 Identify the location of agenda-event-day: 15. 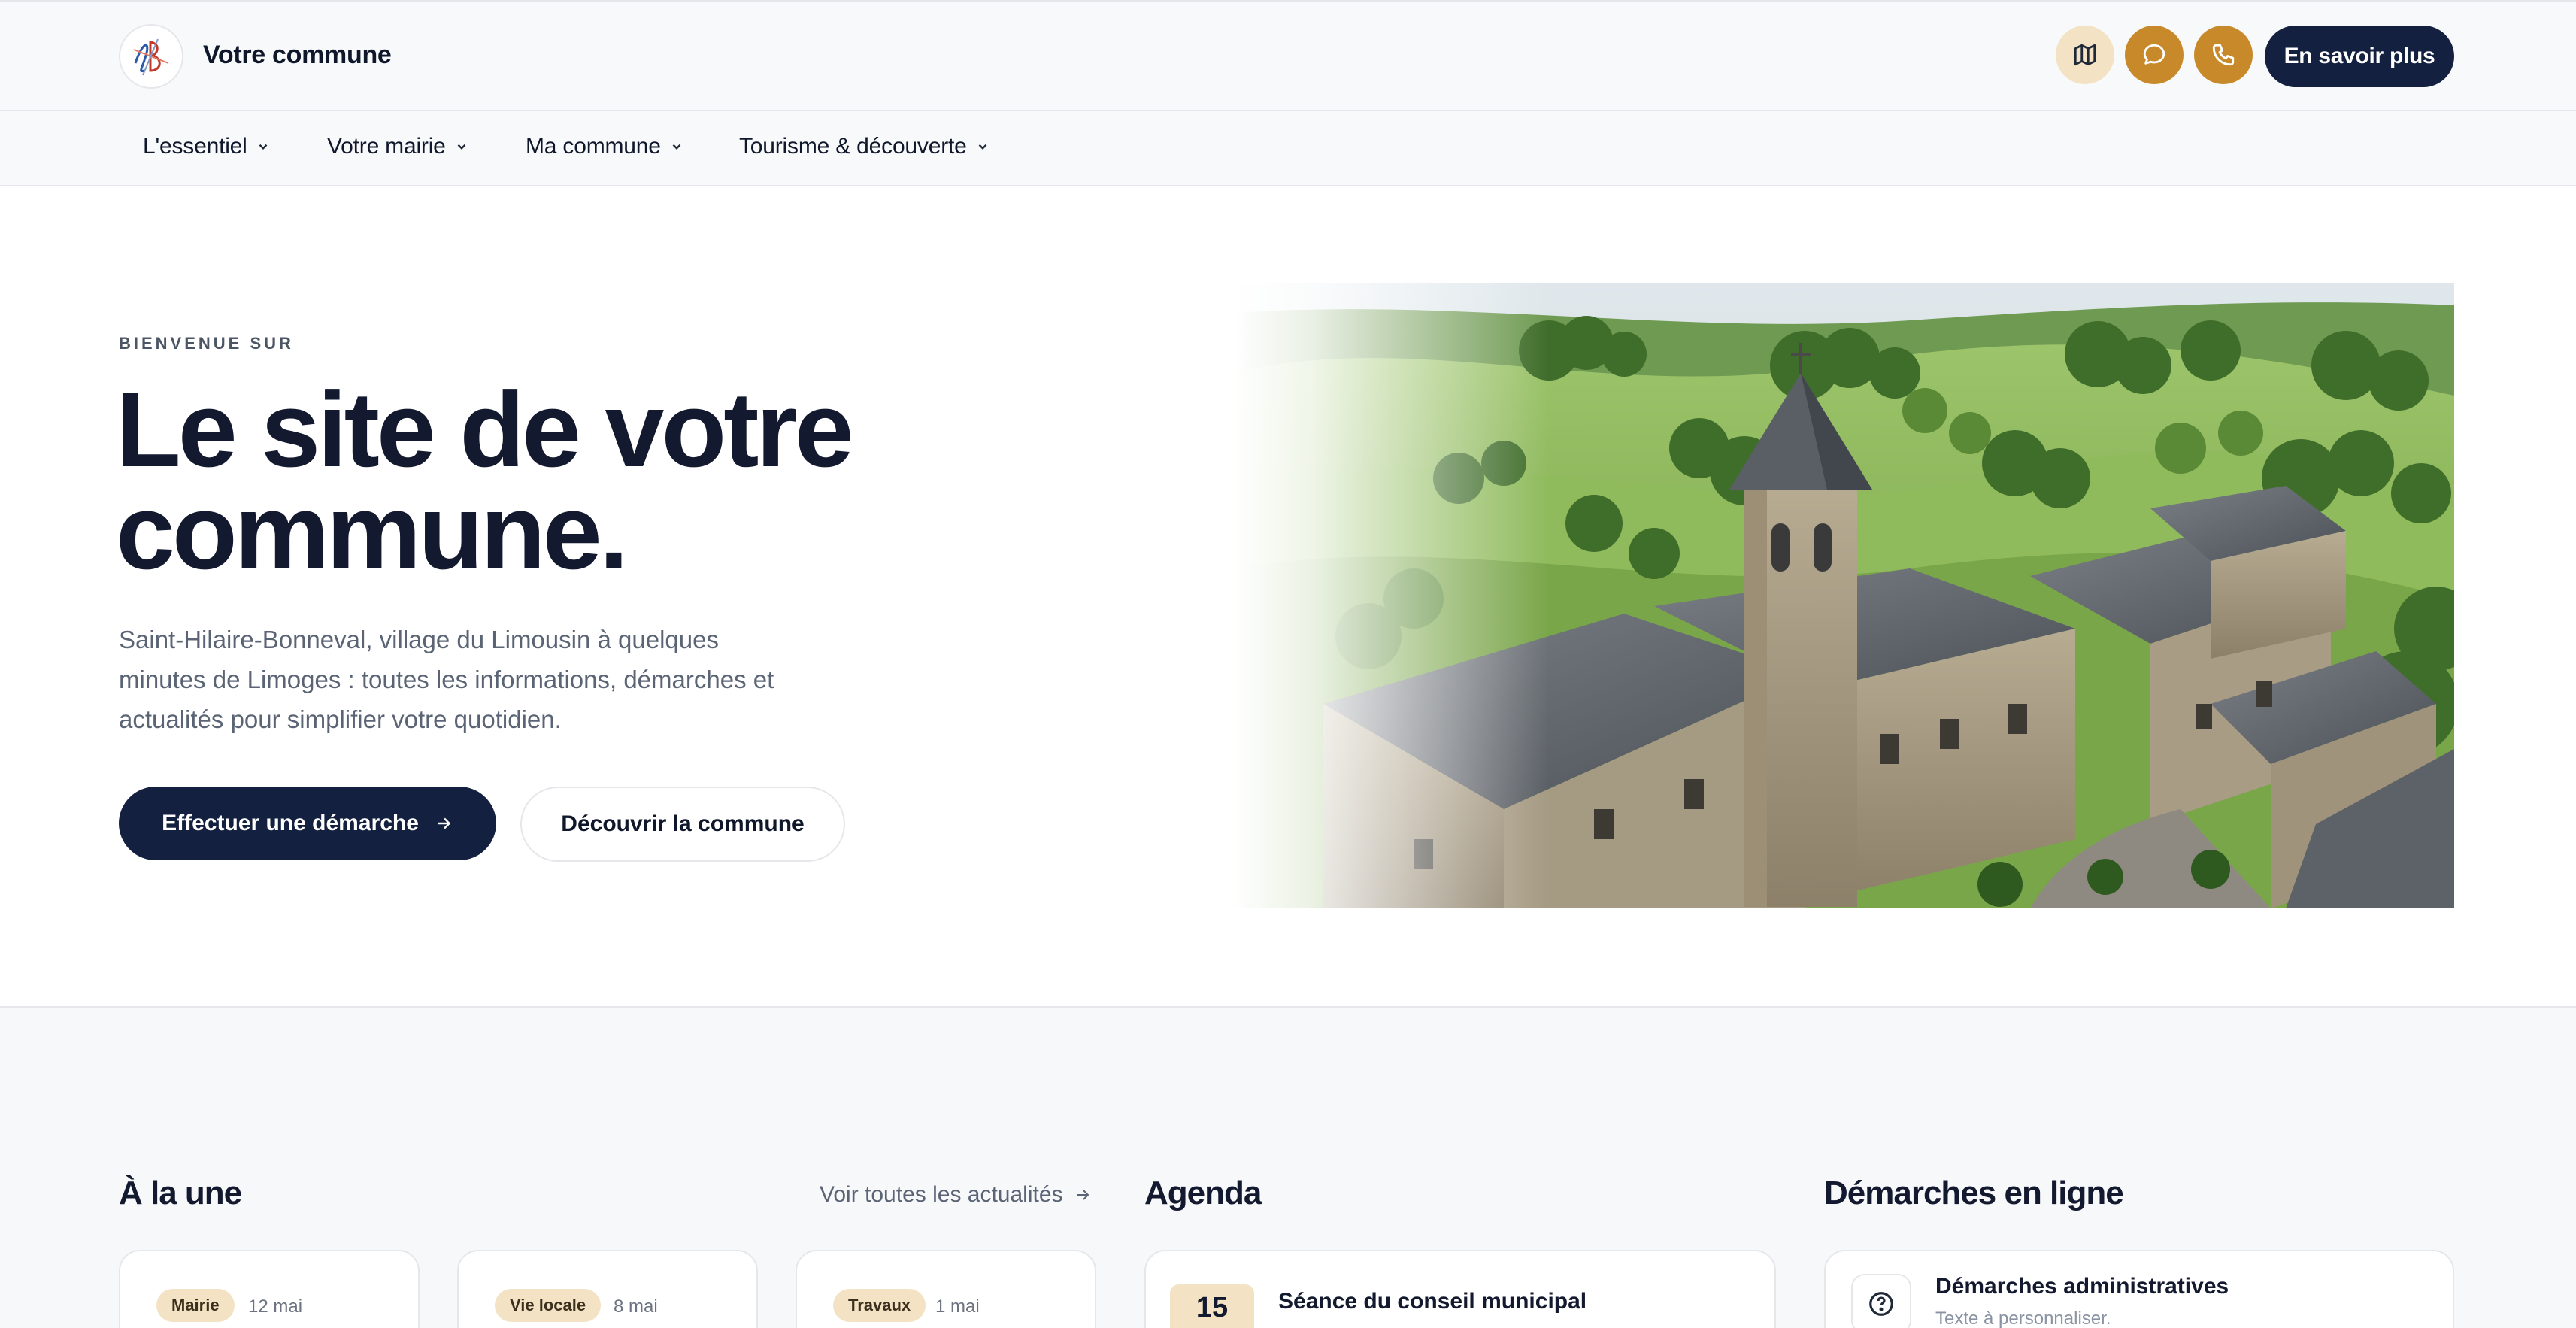
(1212, 1306).